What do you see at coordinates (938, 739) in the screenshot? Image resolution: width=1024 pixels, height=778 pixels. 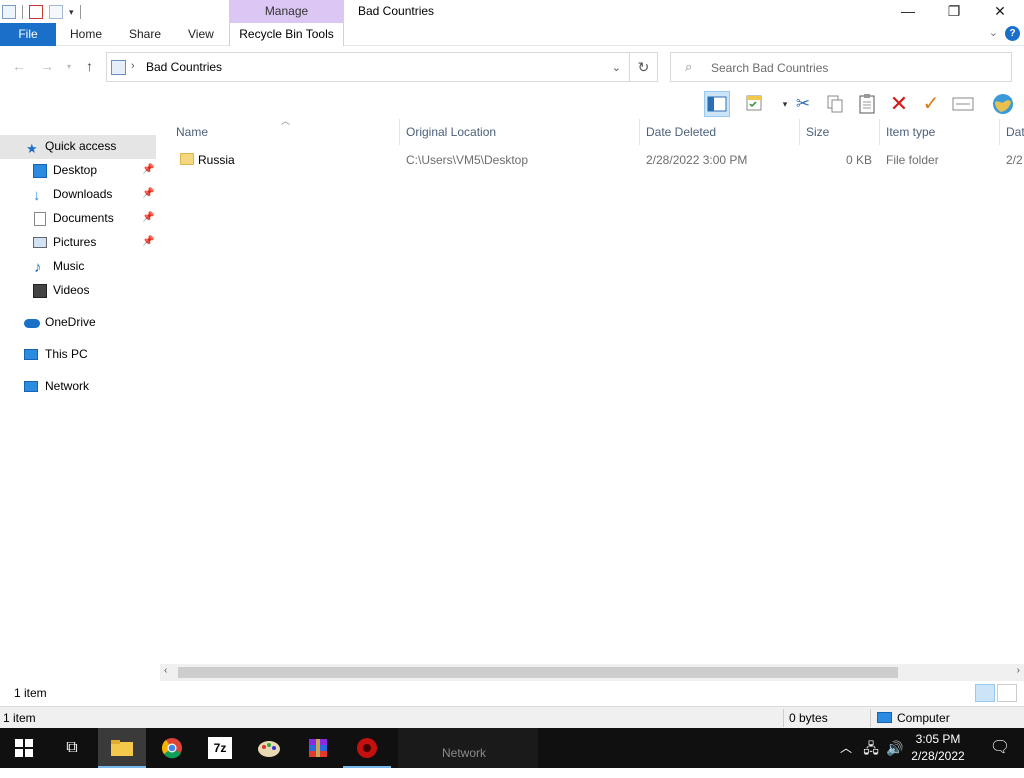 I see `clock-time: 3:05 PM` at bounding box center [938, 739].